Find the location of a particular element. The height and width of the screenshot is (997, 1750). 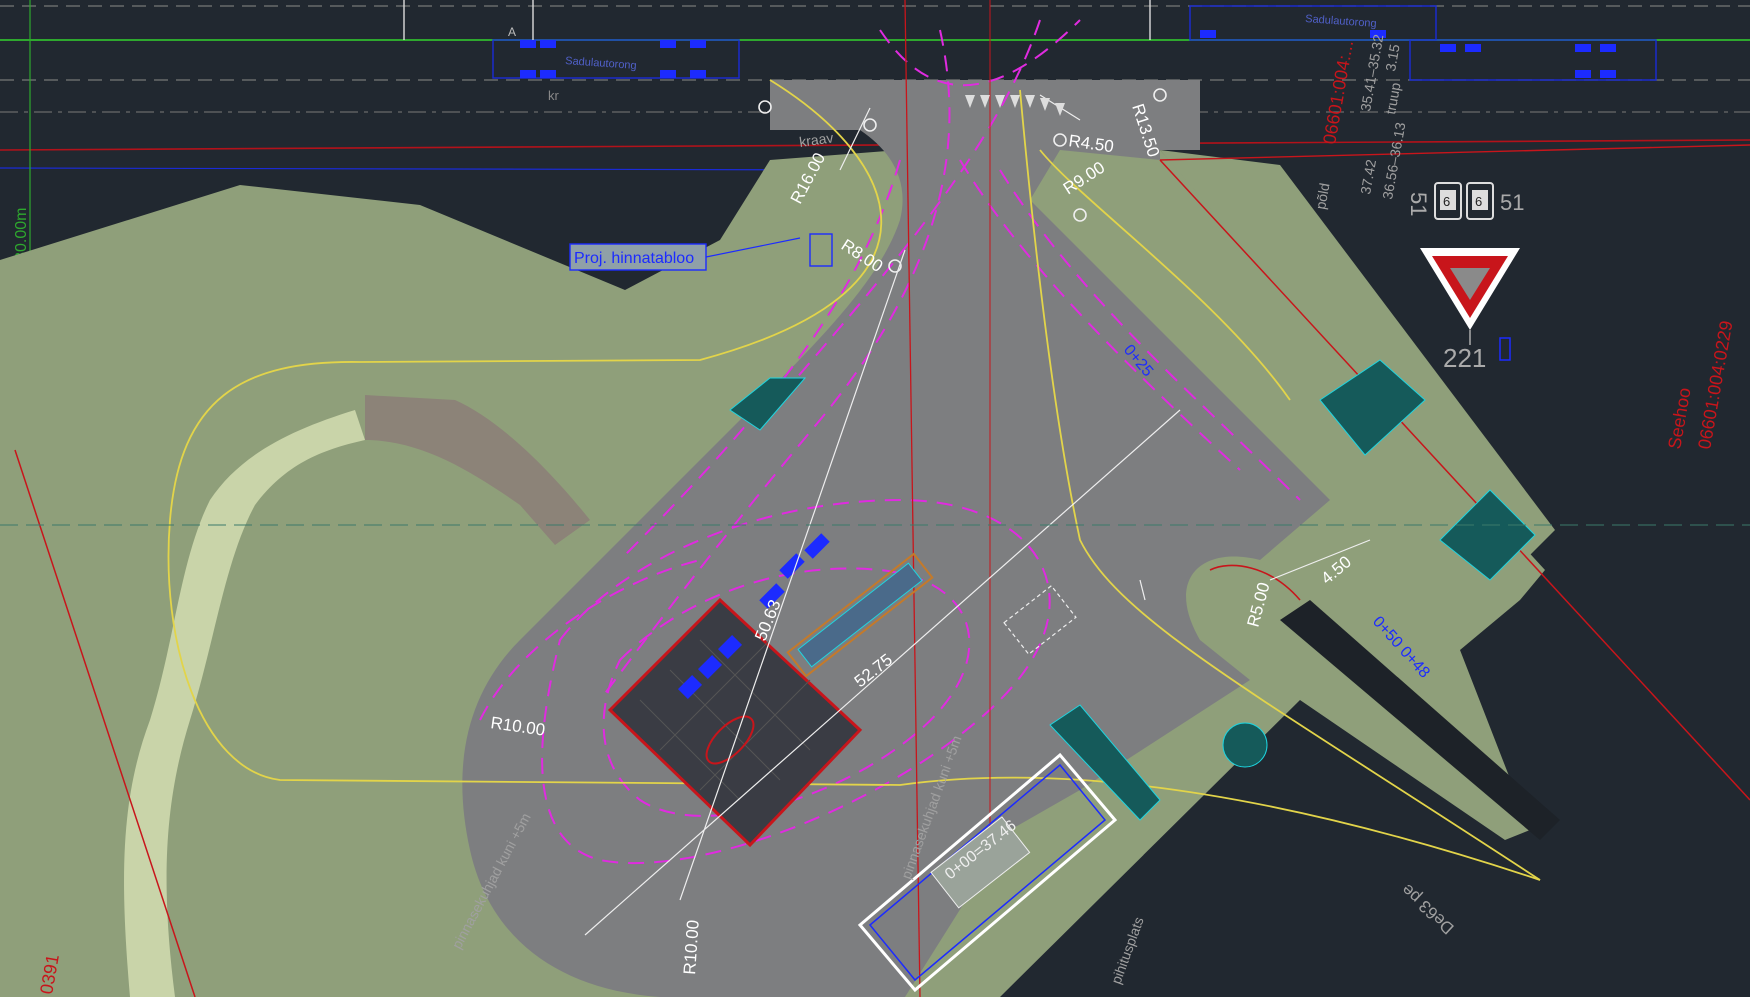

sign-51-right: 51 is located at coordinates (1512, 202).